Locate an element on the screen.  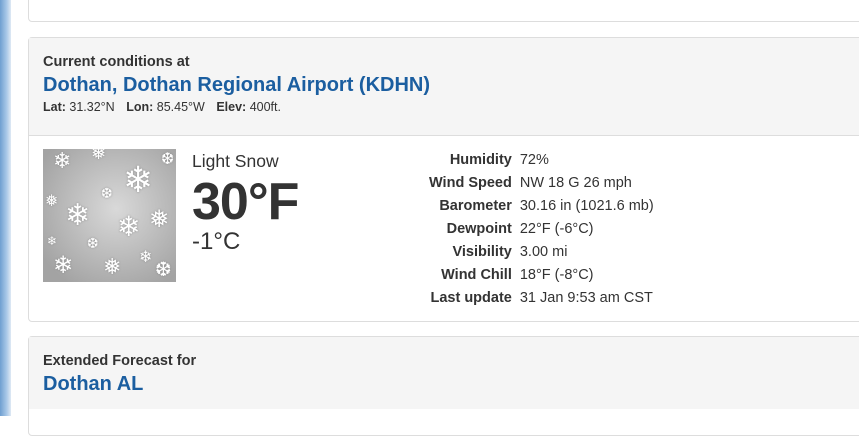
detail-label: Last update is located at coordinates (471, 298).